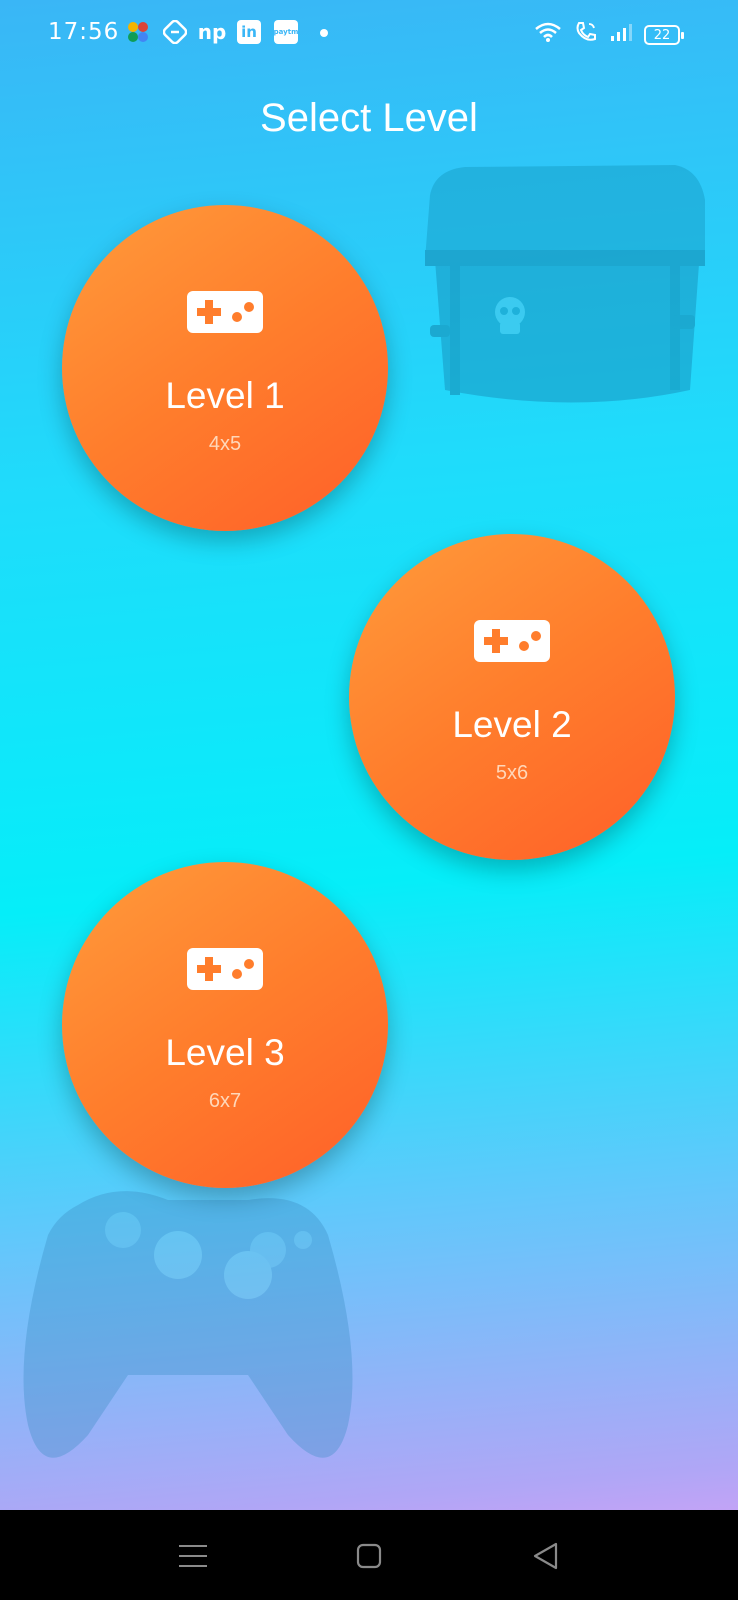 The image size is (738, 1600). What do you see at coordinates (225, 1025) in the screenshot?
I see `level-3-button: Level 3 6x7` at bounding box center [225, 1025].